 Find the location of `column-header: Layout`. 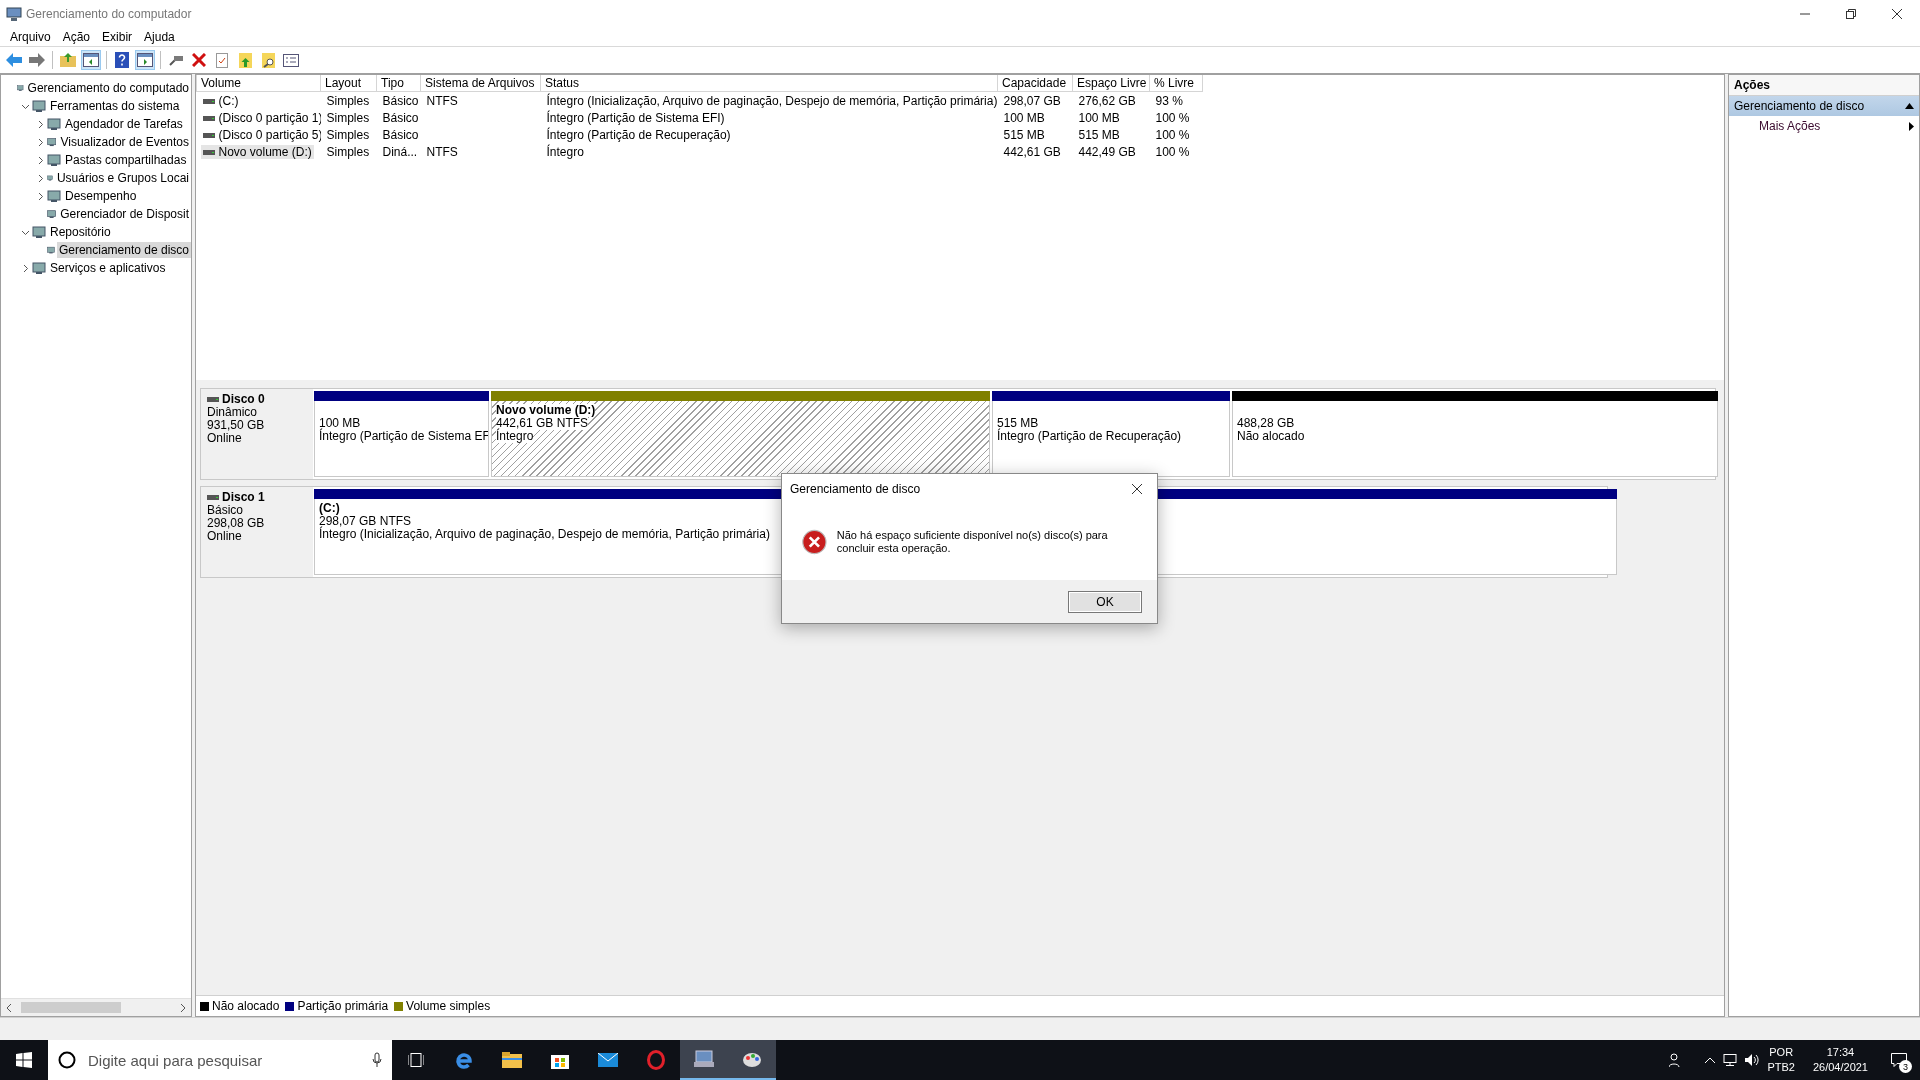

column-header: Layout is located at coordinates (348, 83).